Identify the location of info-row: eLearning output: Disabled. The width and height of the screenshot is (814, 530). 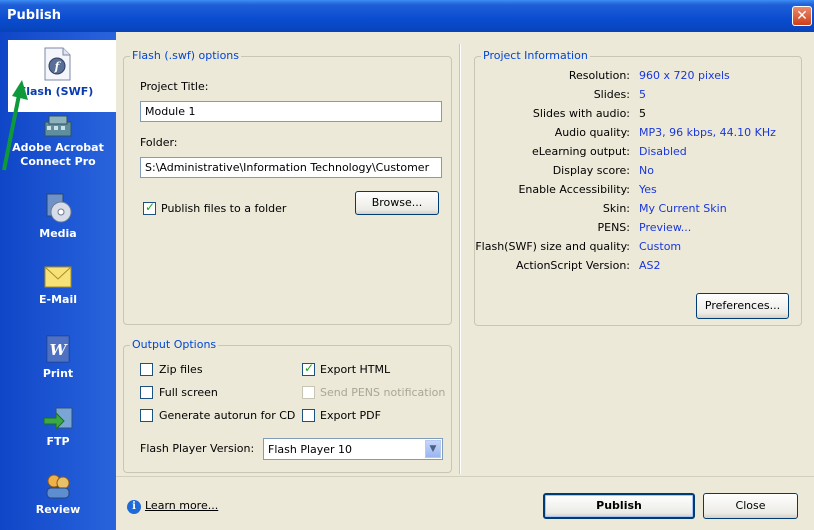
(644, 154).